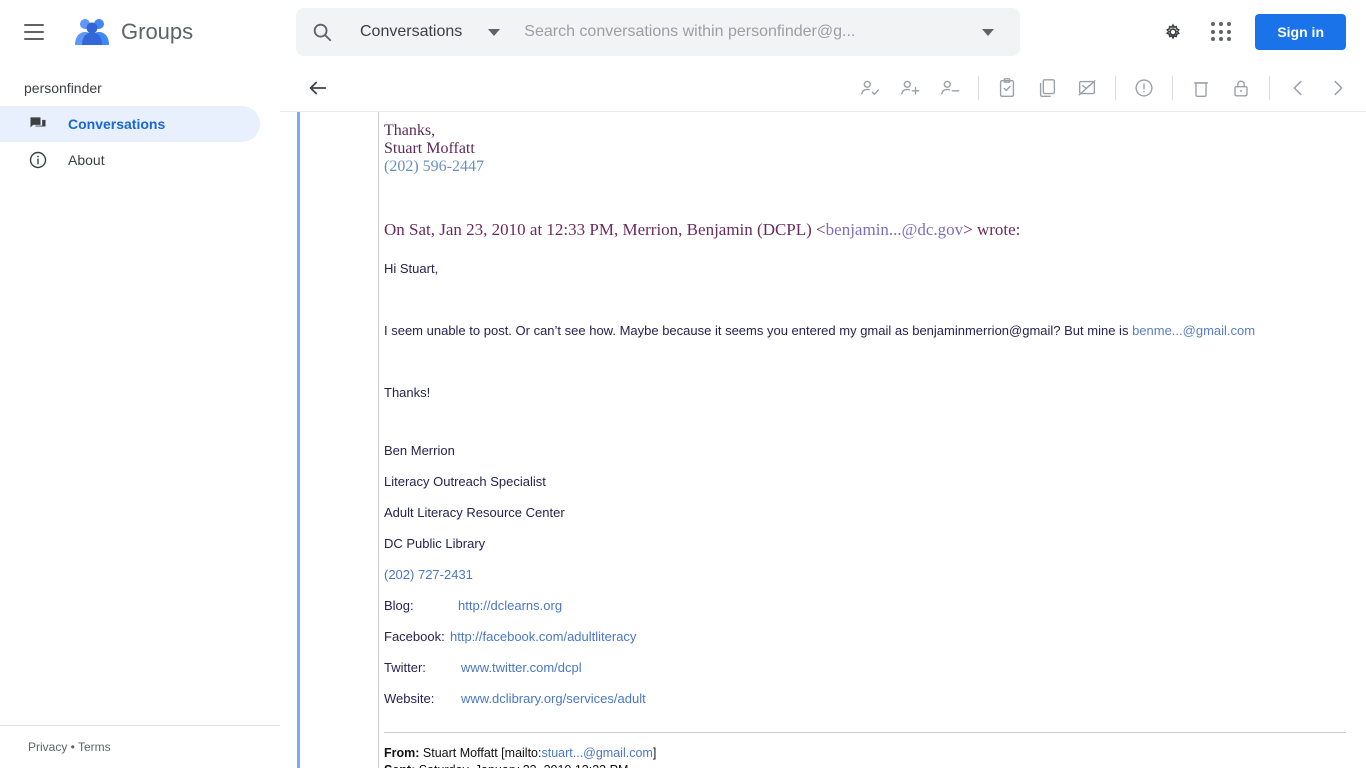 The image size is (1366, 768). I want to click on blog-link: http://dclearns.org, so click(510, 605).